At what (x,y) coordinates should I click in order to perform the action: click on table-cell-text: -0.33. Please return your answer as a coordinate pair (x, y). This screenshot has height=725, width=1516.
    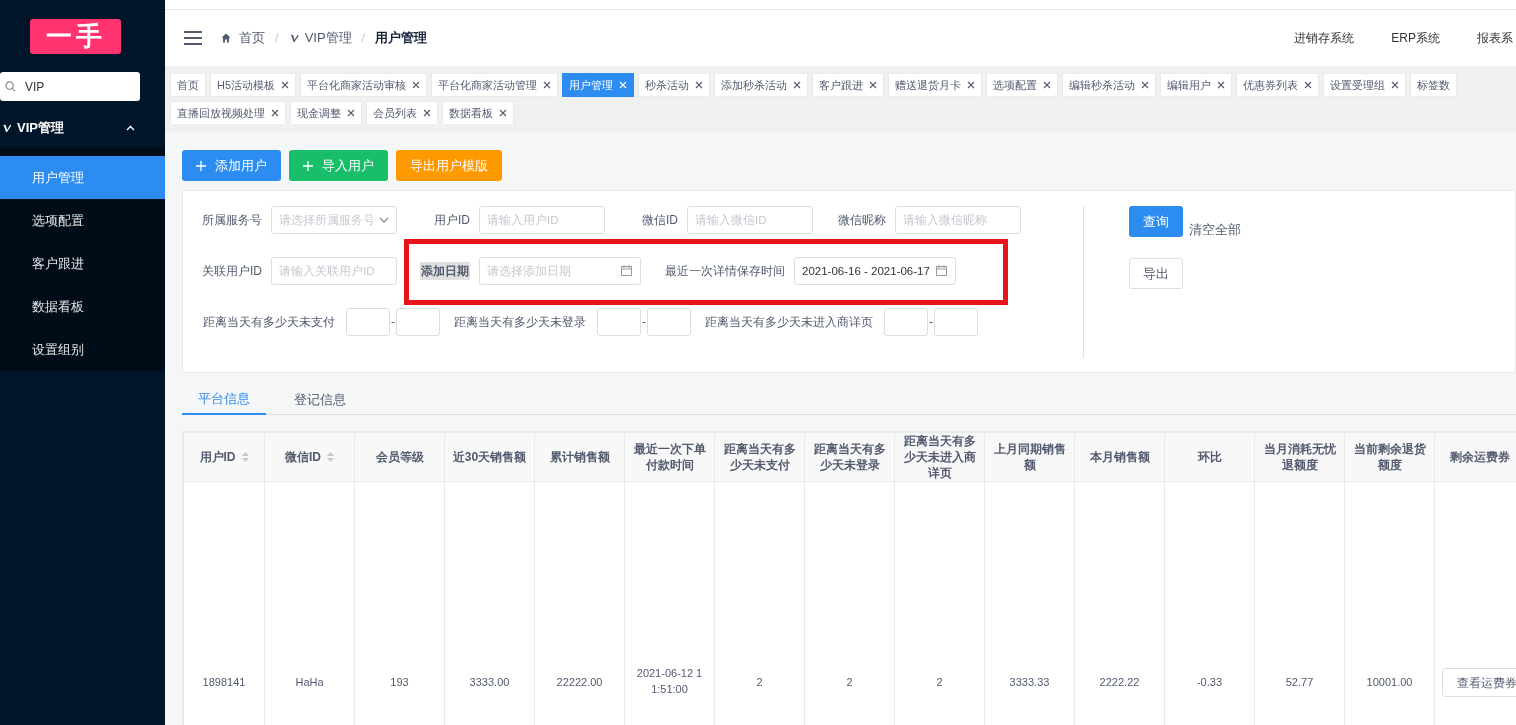
    Looking at the image, I should click on (1209, 682).